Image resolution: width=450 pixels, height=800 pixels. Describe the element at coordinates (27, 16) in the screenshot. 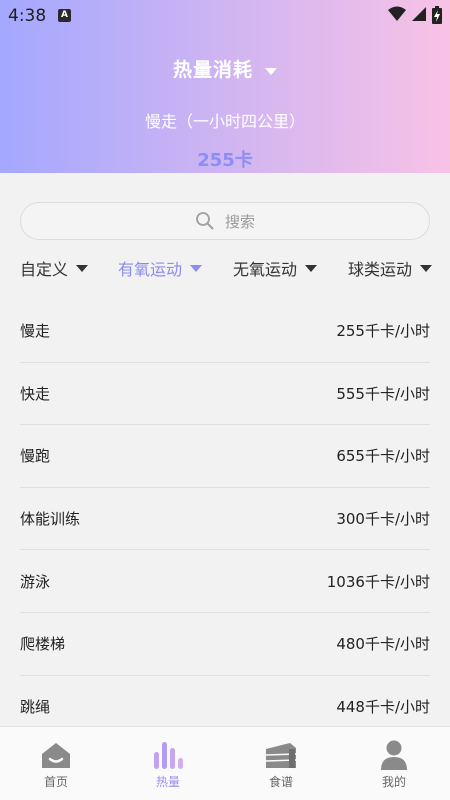

I see `status-time: 4:38` at that location.